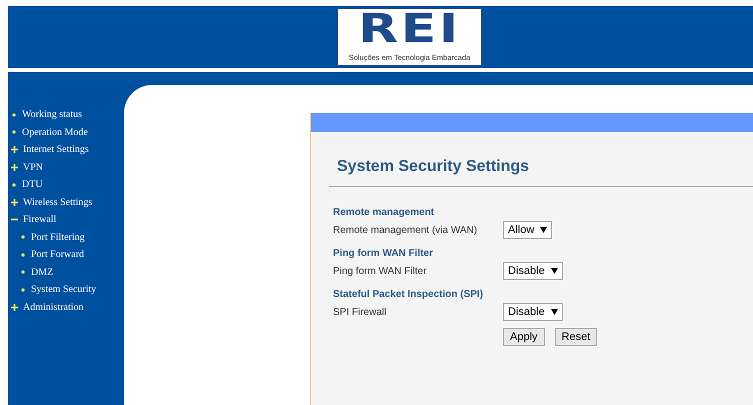 This screenshot has height=405, width=753. What do you see at coordinates (409, 29) in the screenshot?
I see `logo-mark: REI` at bounding box center [409, 29].